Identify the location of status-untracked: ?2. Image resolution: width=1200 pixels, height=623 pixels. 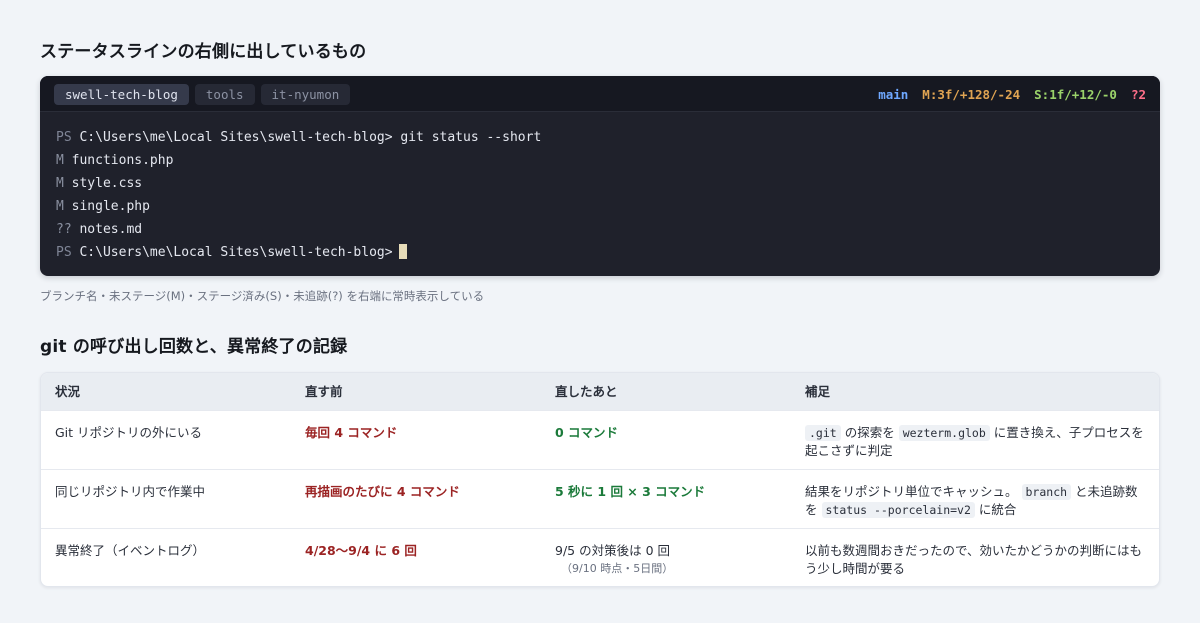
(1138, 94).